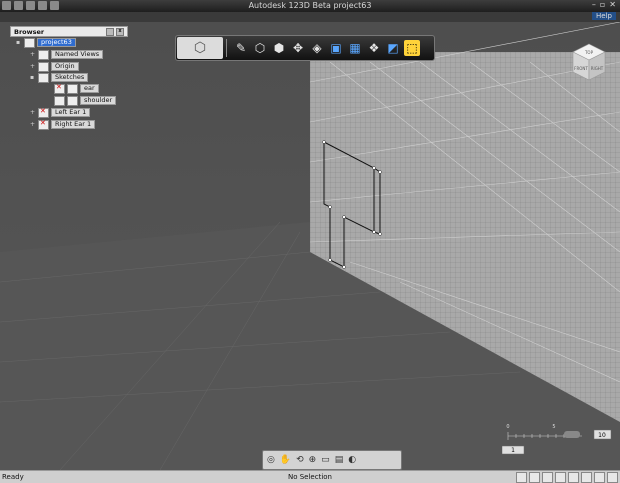 Image resolution: width=620 pixels, height=483 pixels. I want to click on modify-icon: ◈, so click(317, 48).